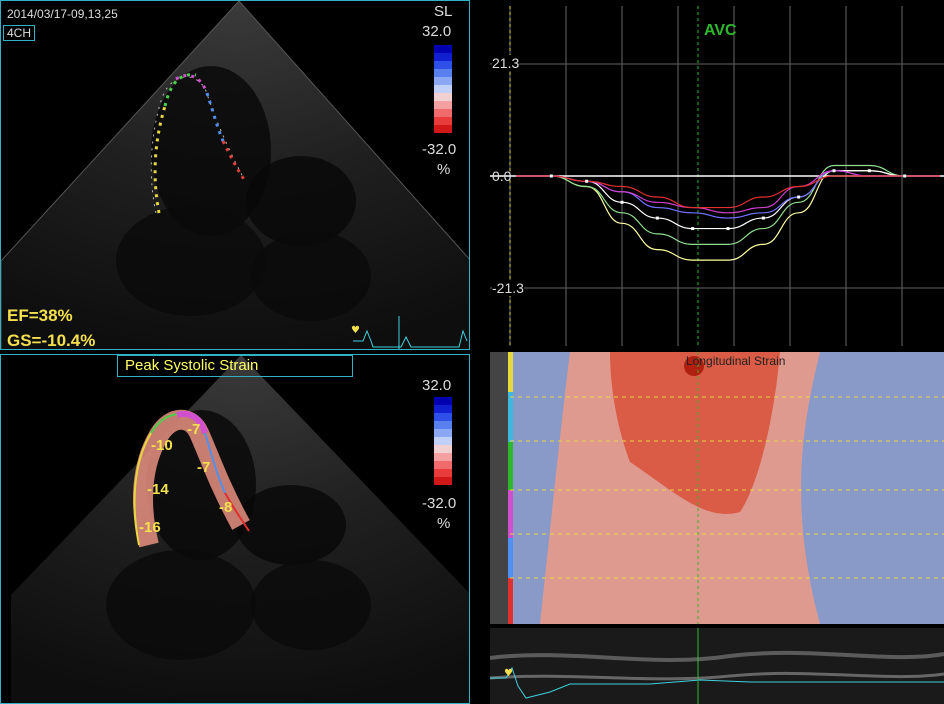 This screenshot has height=704, width=944. Describe the element at coordinates (162, 445) in the screenshot. I see `segment-value-apical-septal: -10` at that location.